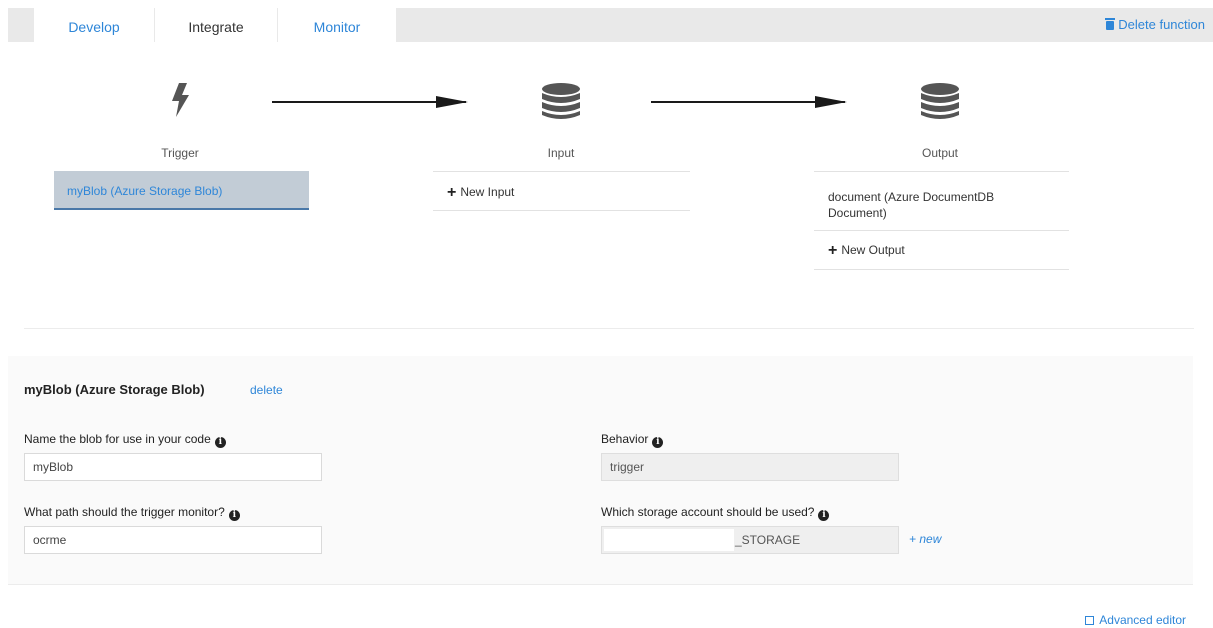 The height and width of the screenshot is (628, 1213). Describe the element at coordinates (1161, 24) in the screenshot. I see `delete-function-label: Delete function` at that location.